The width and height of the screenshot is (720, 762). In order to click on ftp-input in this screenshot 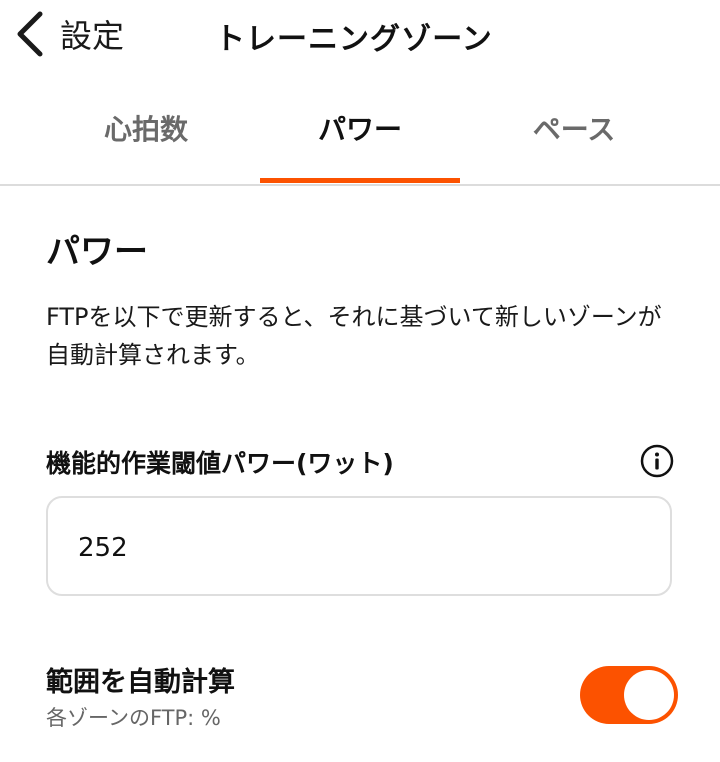, I will do `click(358, 548)`.